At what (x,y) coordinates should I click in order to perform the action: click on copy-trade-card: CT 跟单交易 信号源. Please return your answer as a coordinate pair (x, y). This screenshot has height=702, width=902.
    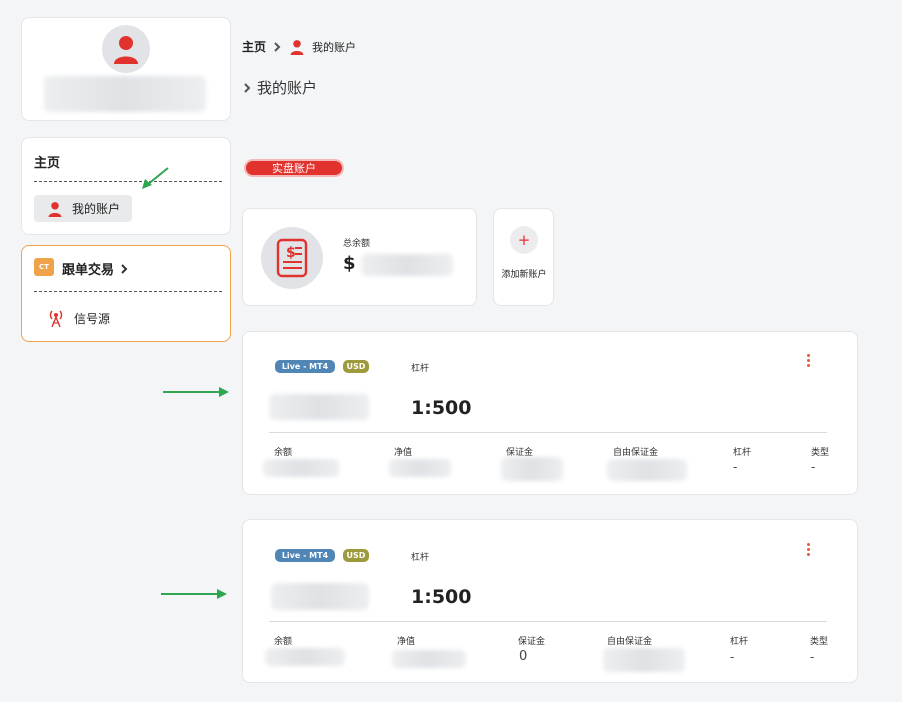
    Looking at the image, I should click on (126, 293).